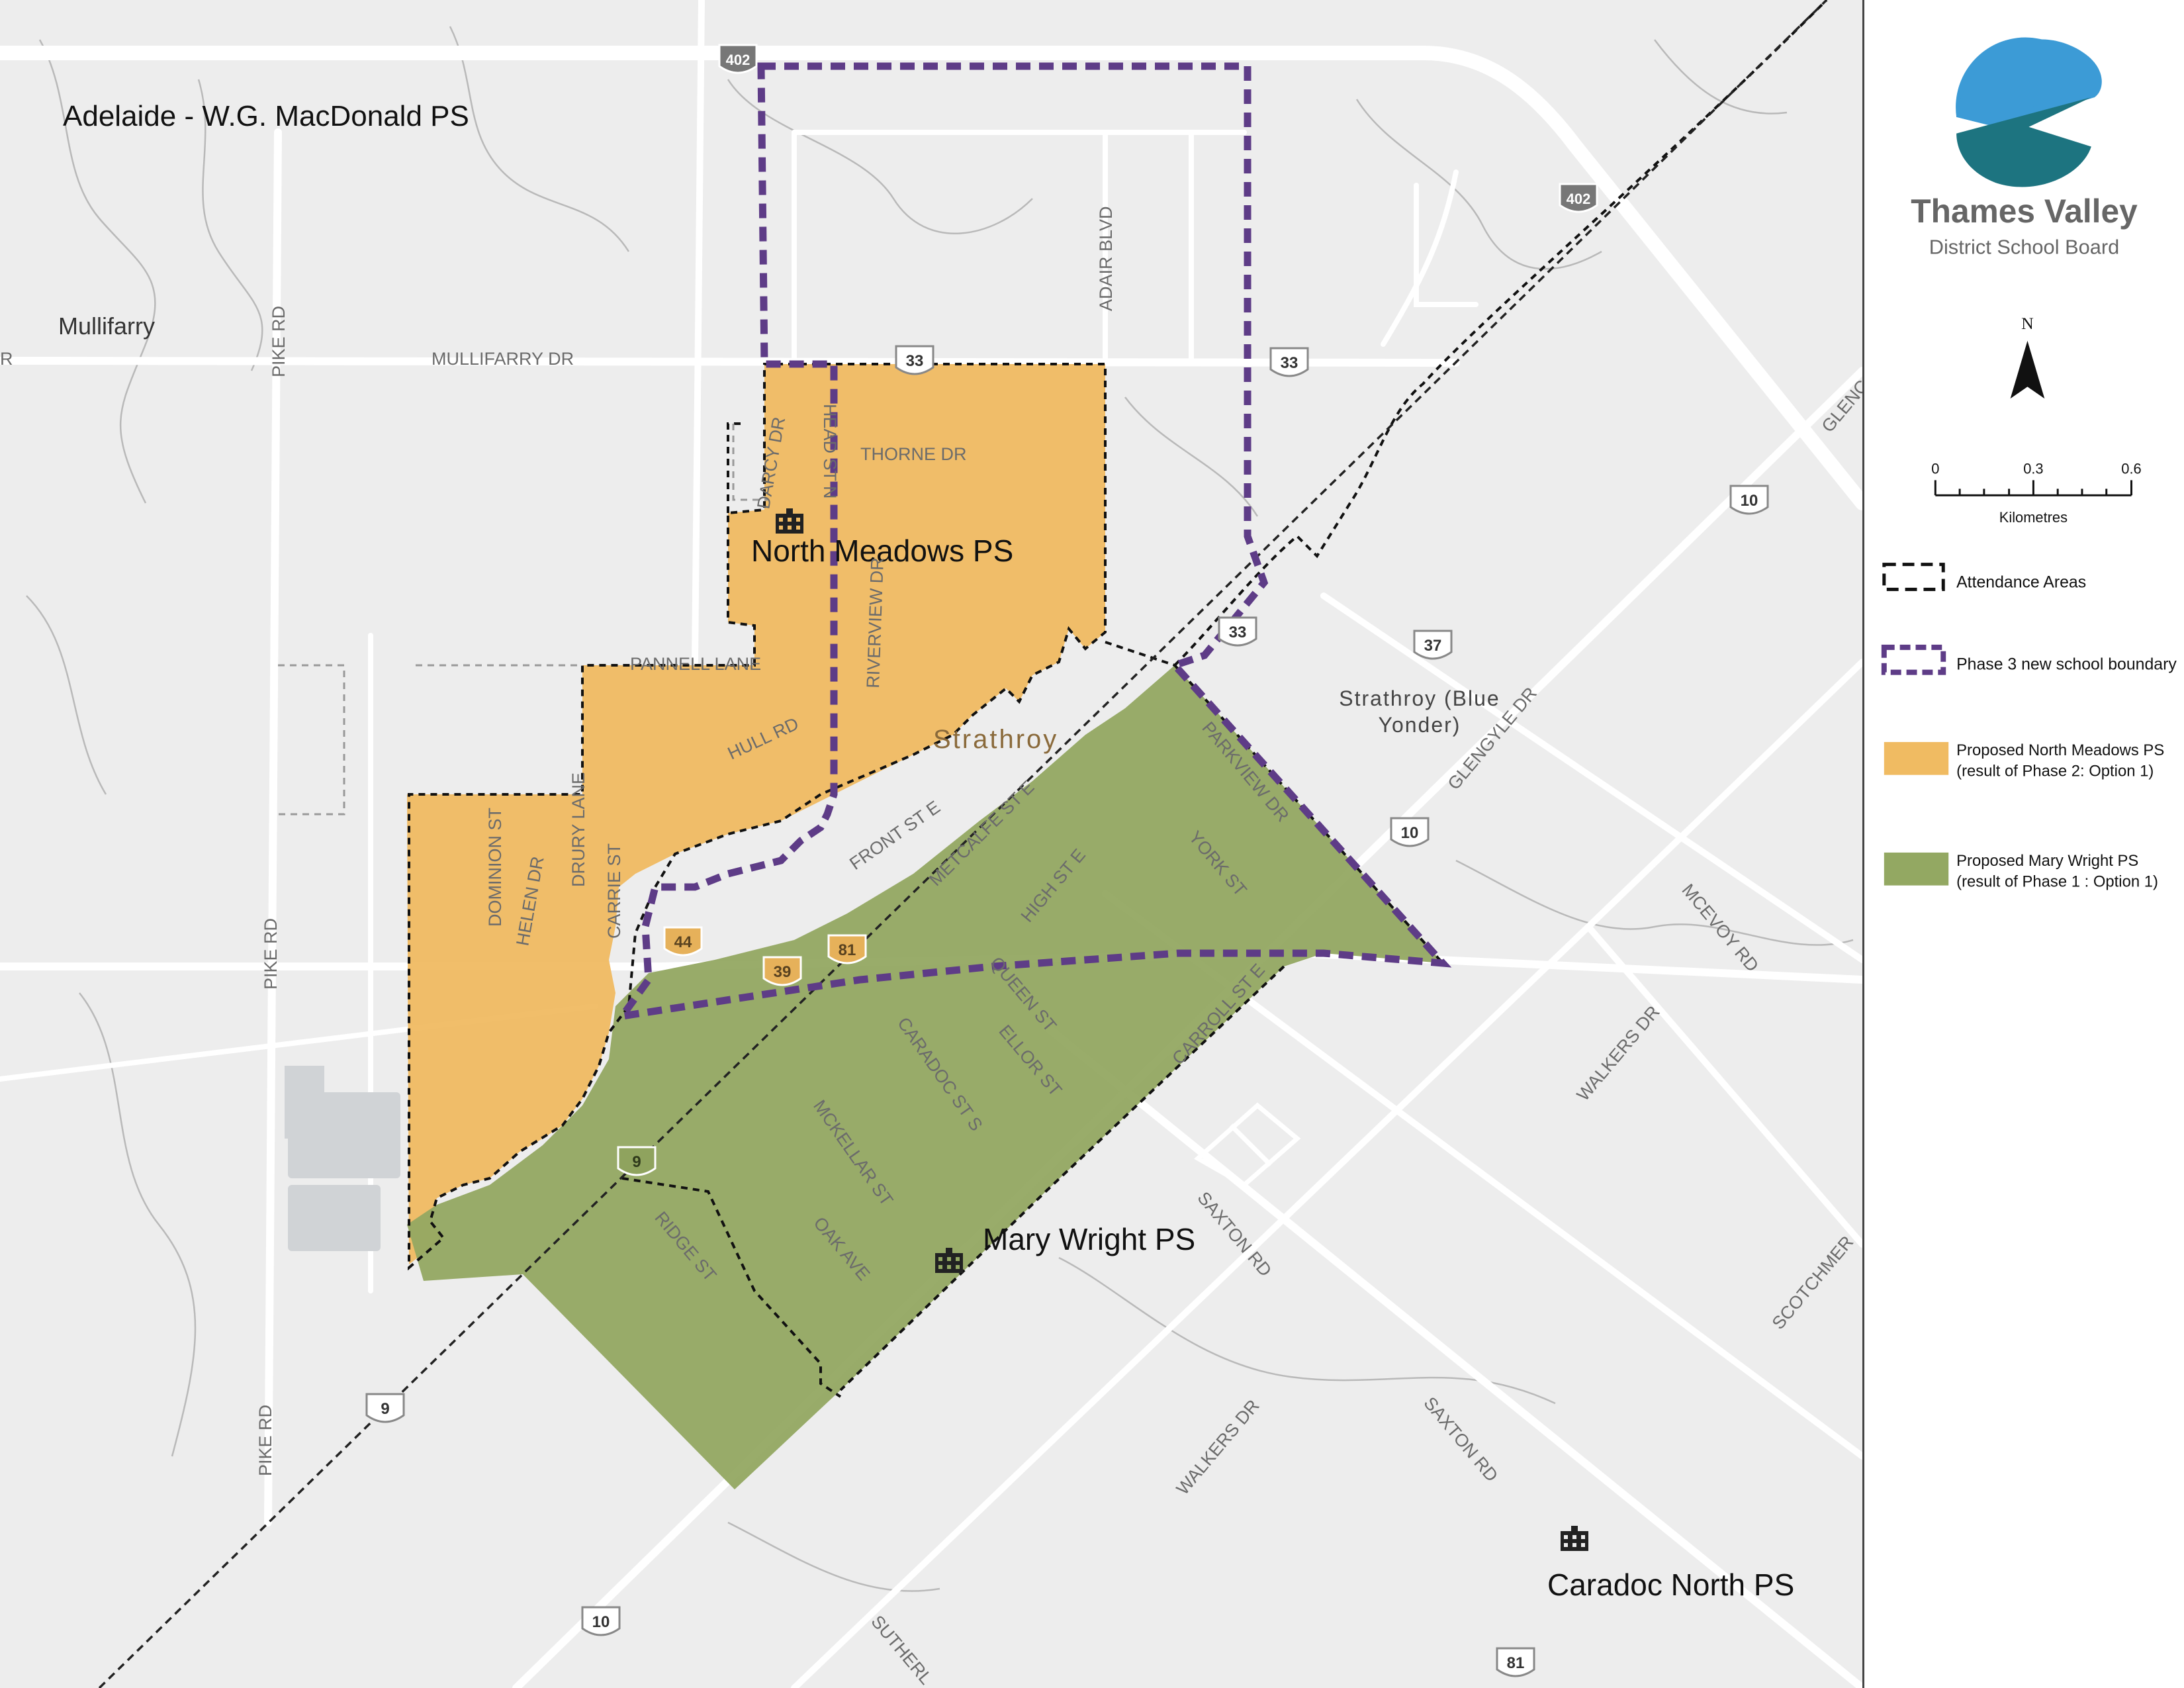 This screenshot has width=2184, height=1688. I want to click on shield-44: 44, so click(683, 941).